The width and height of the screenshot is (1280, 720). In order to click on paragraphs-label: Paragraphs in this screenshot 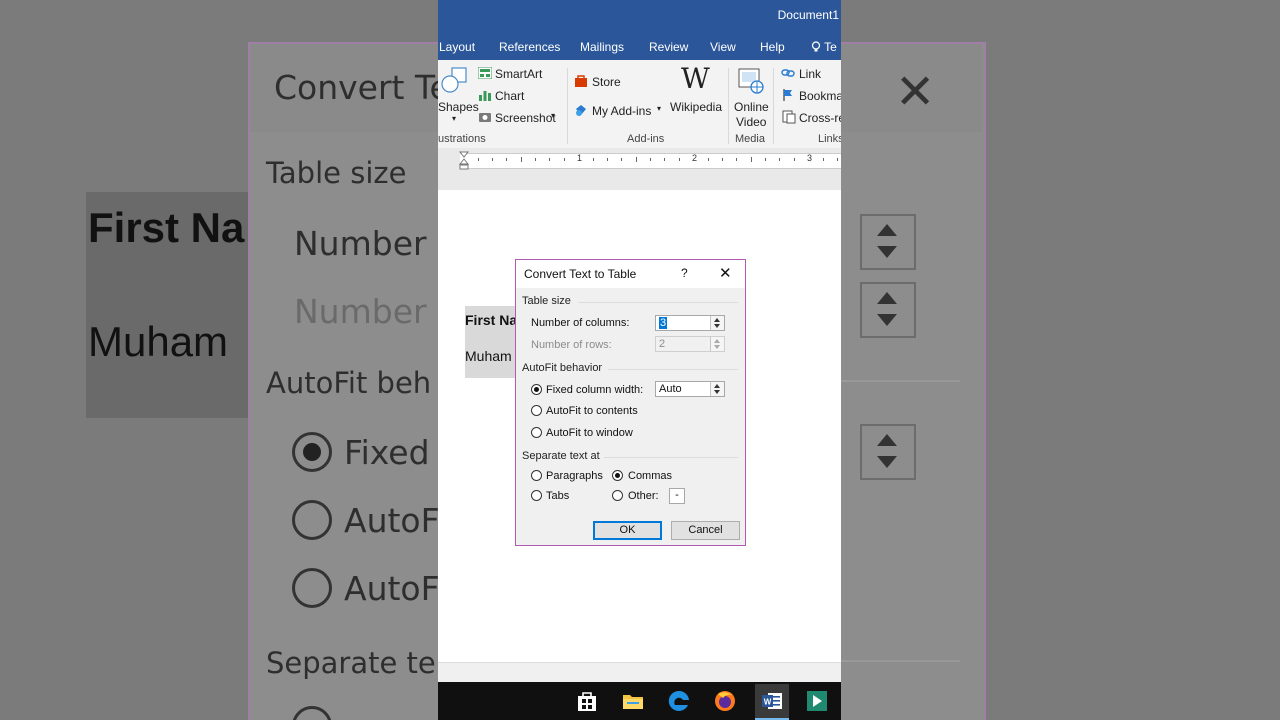, I will do `click(574, 476)`.